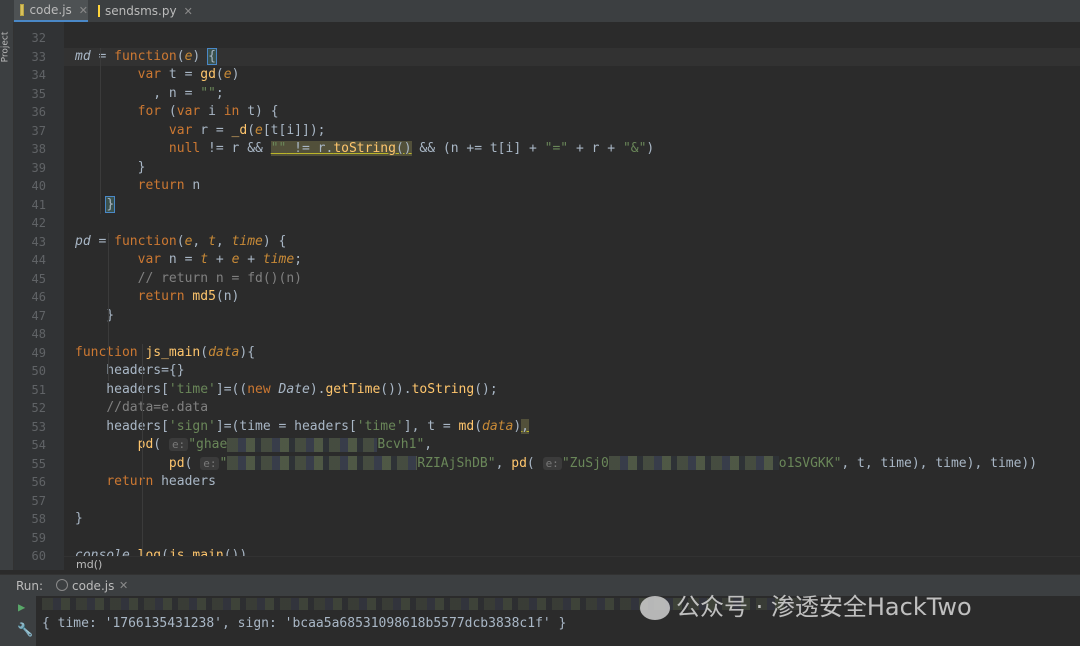  Describe the element at coordinates (7, 296) in the screenshot. I see `tool-window-strip: Project` at that location.